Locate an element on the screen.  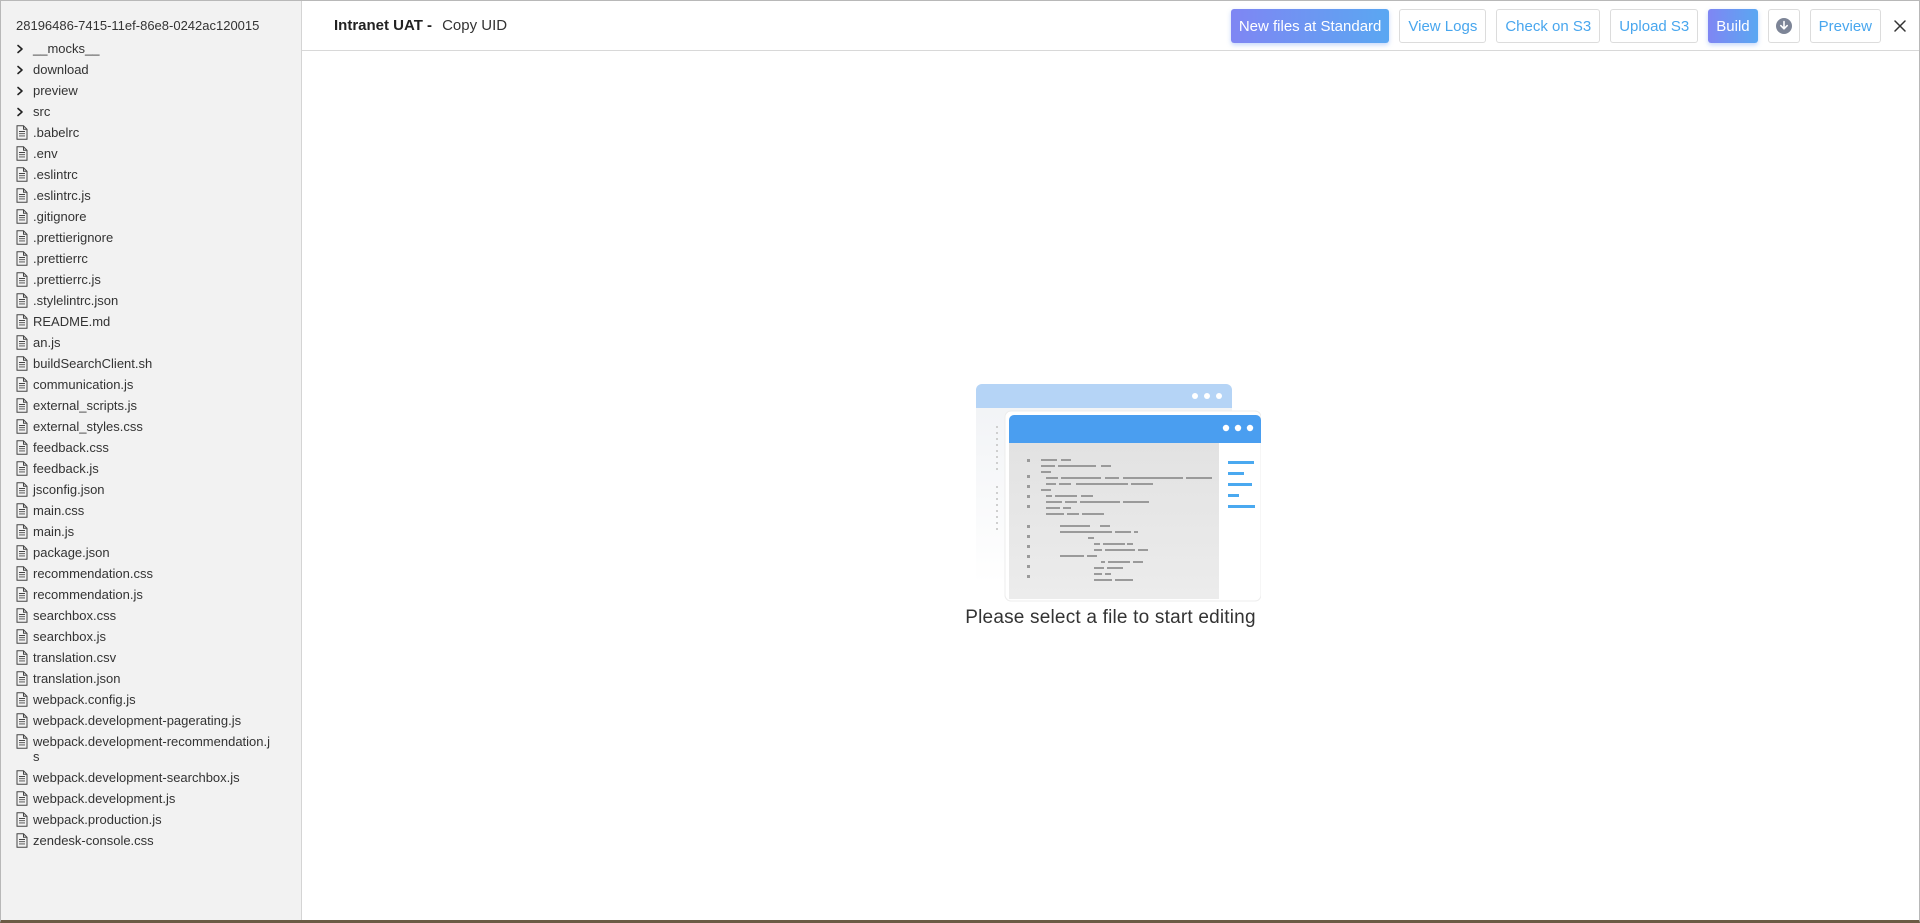
file-item: webpack.development.js is located at coordinates (150, 798).